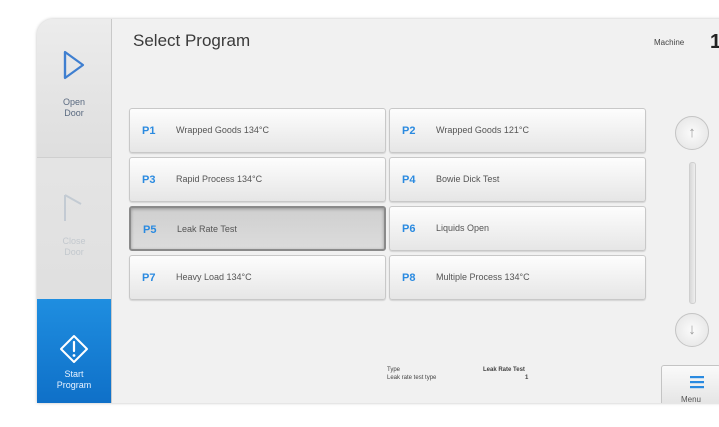  I want to click on program-button-p1: P1 Wrapped Goods 134°C, so click(257, 130).